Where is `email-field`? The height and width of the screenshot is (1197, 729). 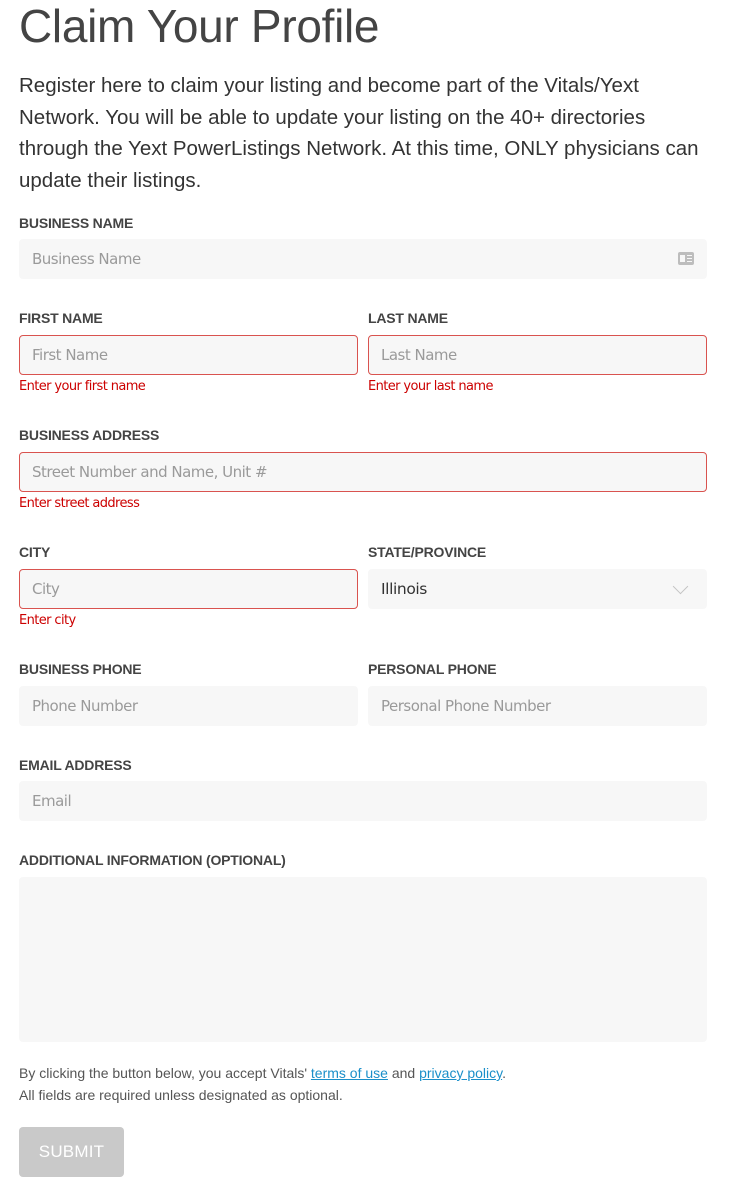
email-field is located at coordinates (363, 801).